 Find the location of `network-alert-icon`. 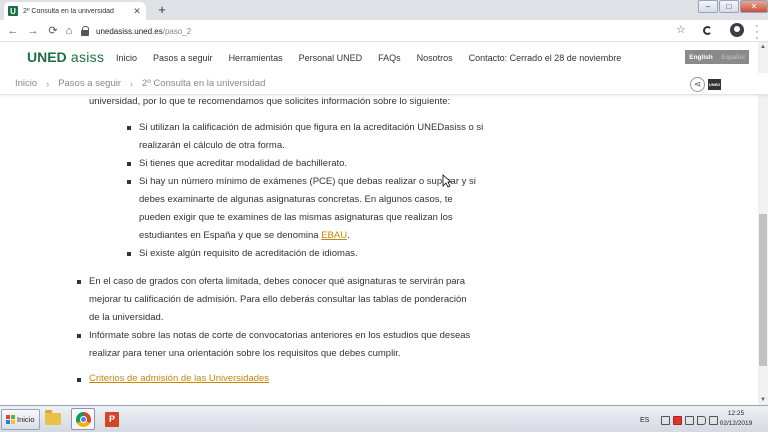

network-alert-icon is located at coordinates (678, 420).